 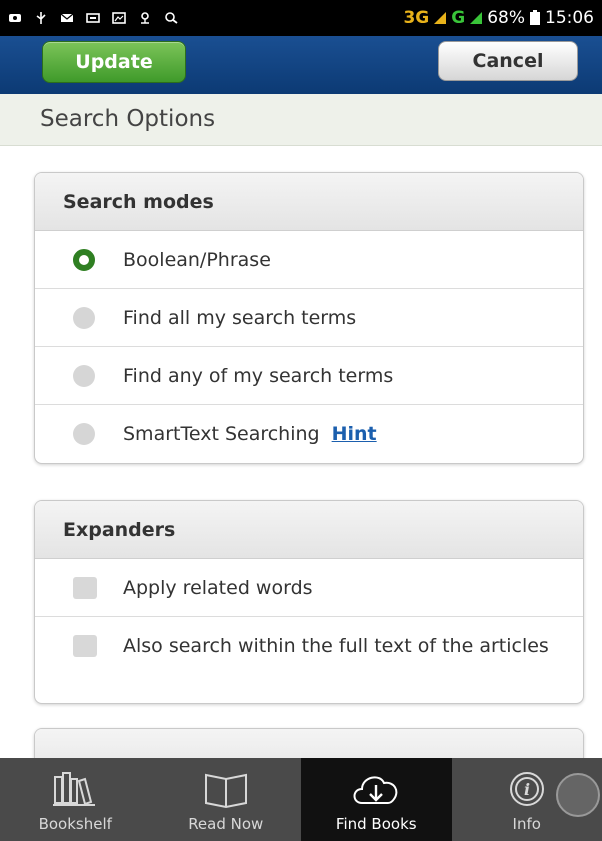 What do you see at coordinates (119, 18) in the screenshot?
I see `gallery-icon` at bounding box center [119, 18].